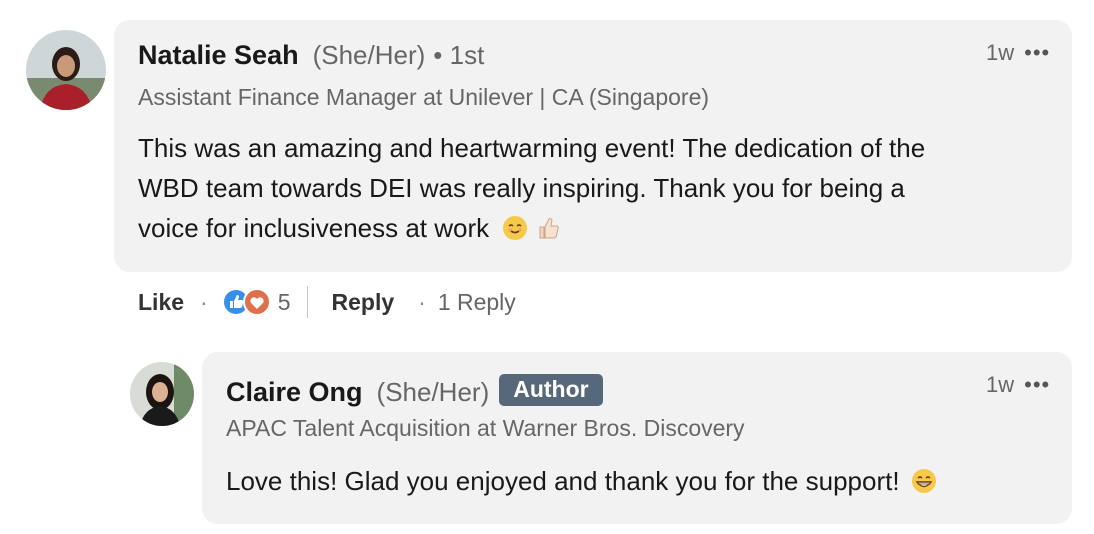  I want to click on reply-pronouns: (She/Her), so click(433, 392).